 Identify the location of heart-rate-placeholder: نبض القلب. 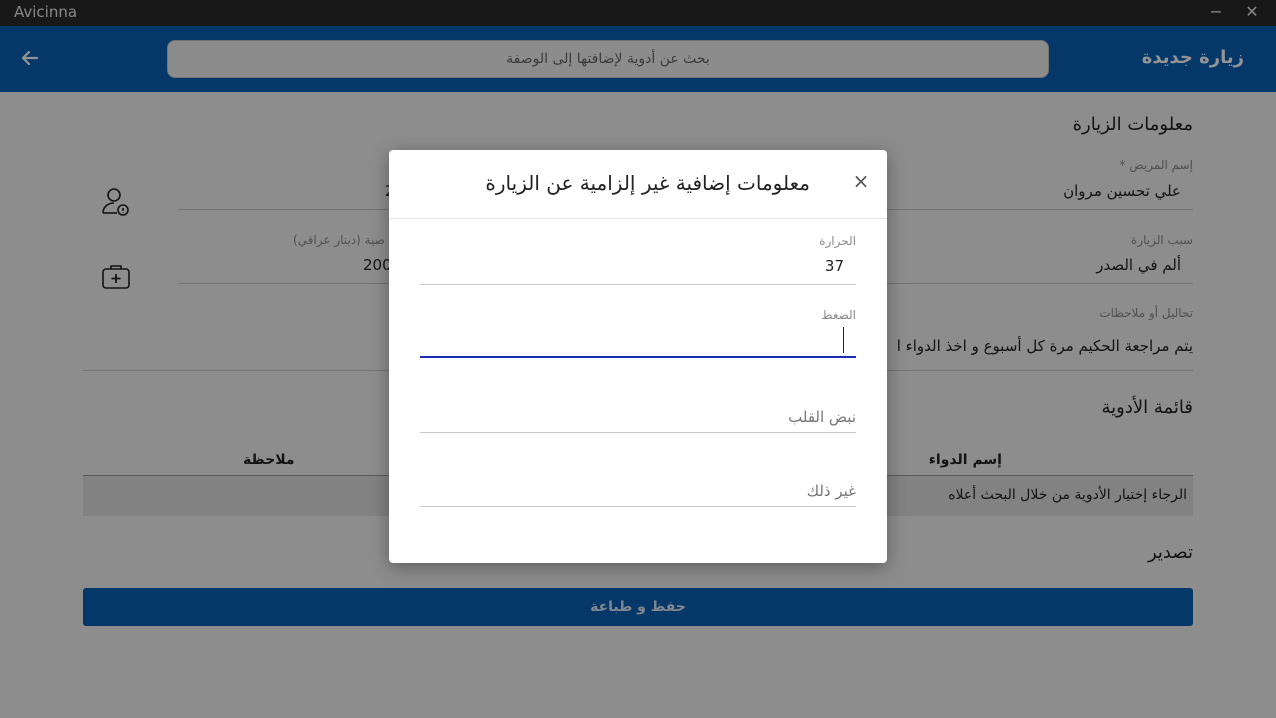
(822, 417).